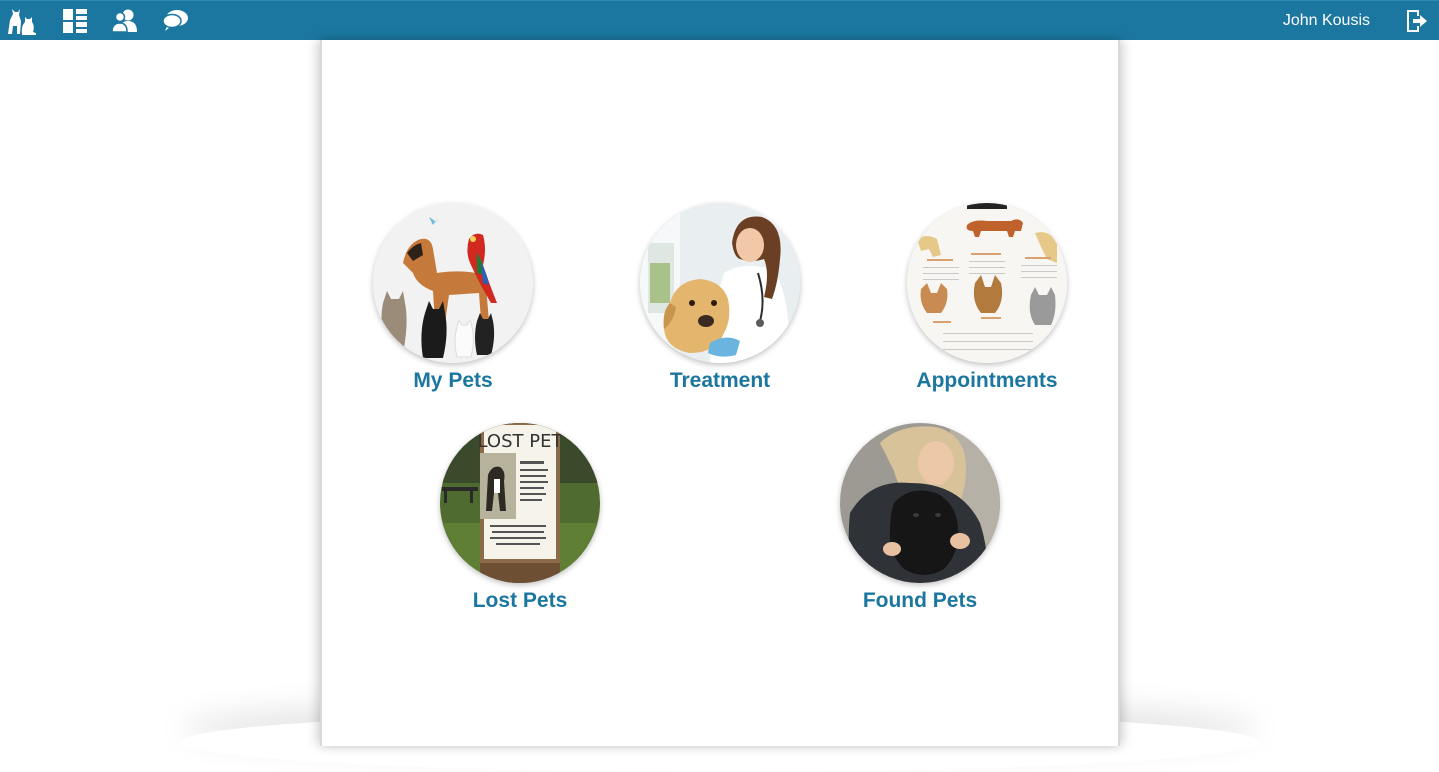 The height and width of the screenshot is (772, 1439). I want to click on lost-pets-label: Lost Pets, so click(520, 601).